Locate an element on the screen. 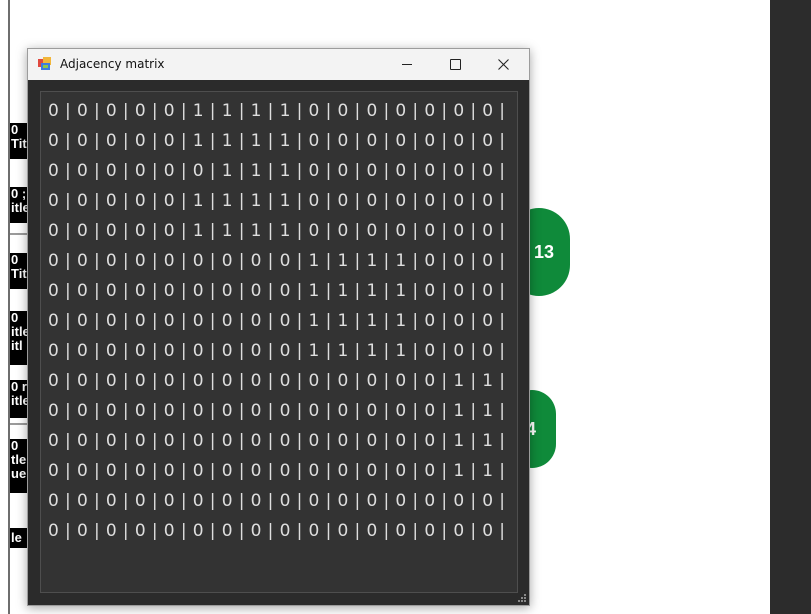  maximize-icon is located at coordinates (455, 64).